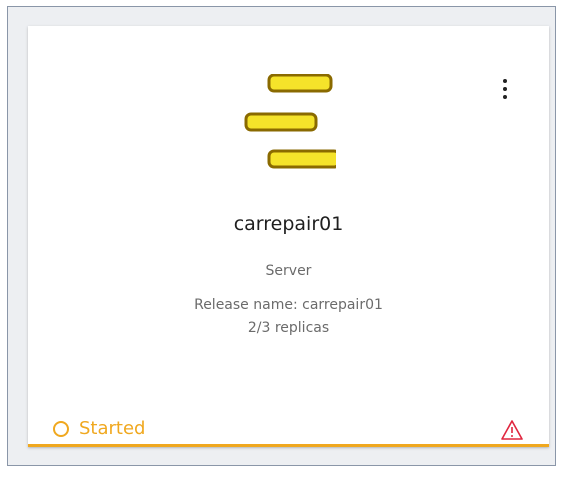 The image size is (568, 486). Describe the element at coordinates (61, 428) in the screenshot. I see `status-ring-icon` at that location.